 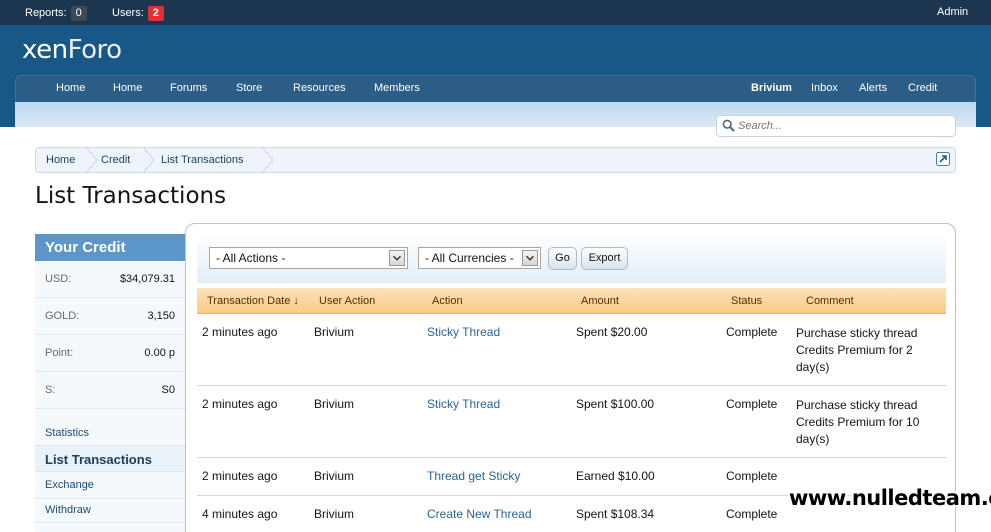 What do you see at coordinates (202, 160) in the screenshot?
I see `breadcrumb-list-transactions: List Transactions` at bounding box center [202, 160].